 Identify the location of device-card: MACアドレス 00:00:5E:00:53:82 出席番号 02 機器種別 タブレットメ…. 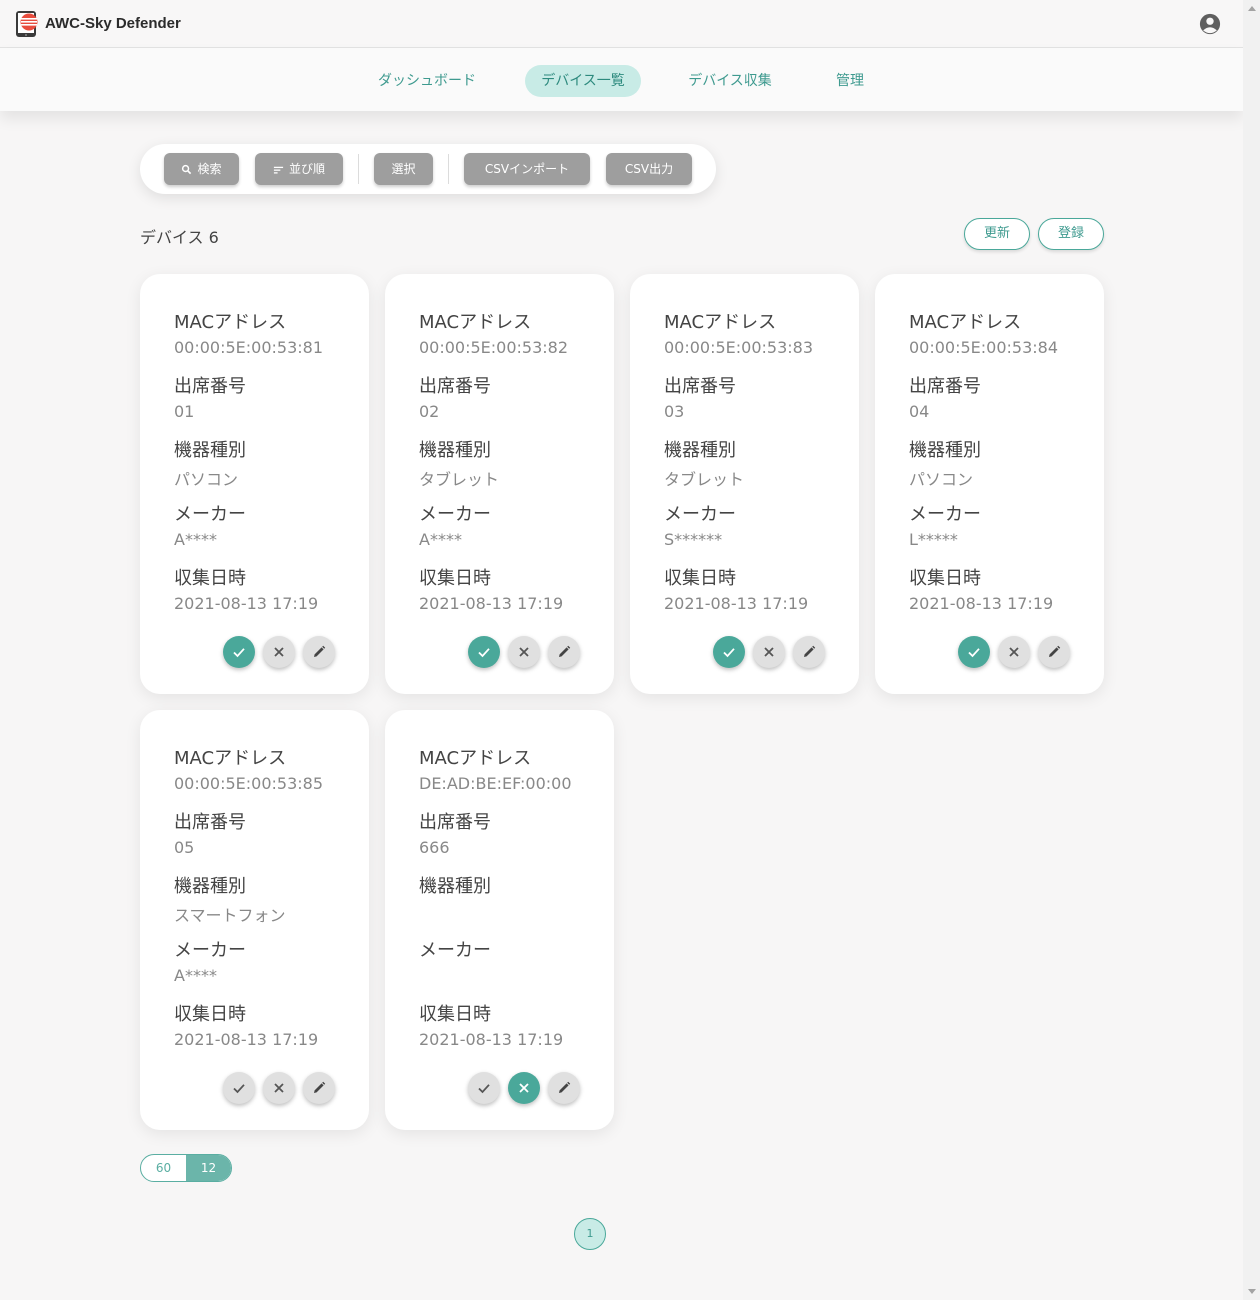
(499, 484).